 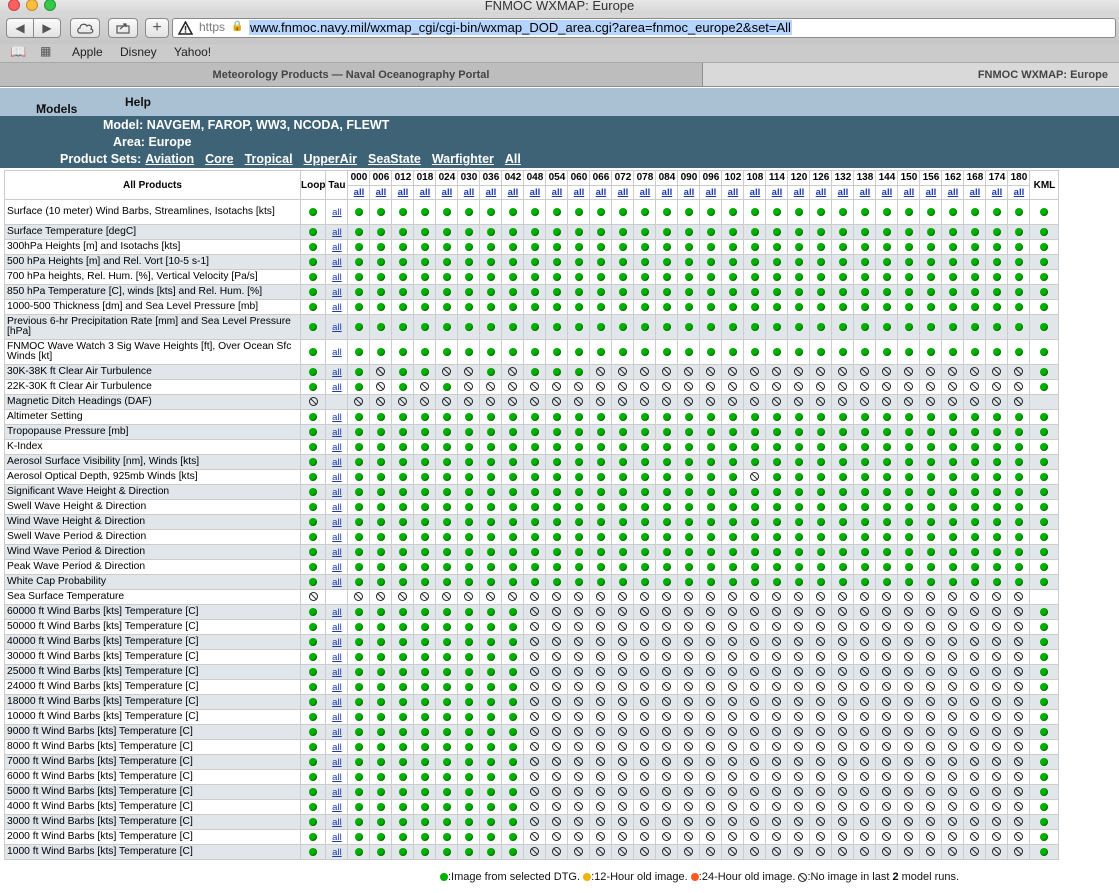 I want to click on bookmark-apple: Apple, so click(x=87, y=52).